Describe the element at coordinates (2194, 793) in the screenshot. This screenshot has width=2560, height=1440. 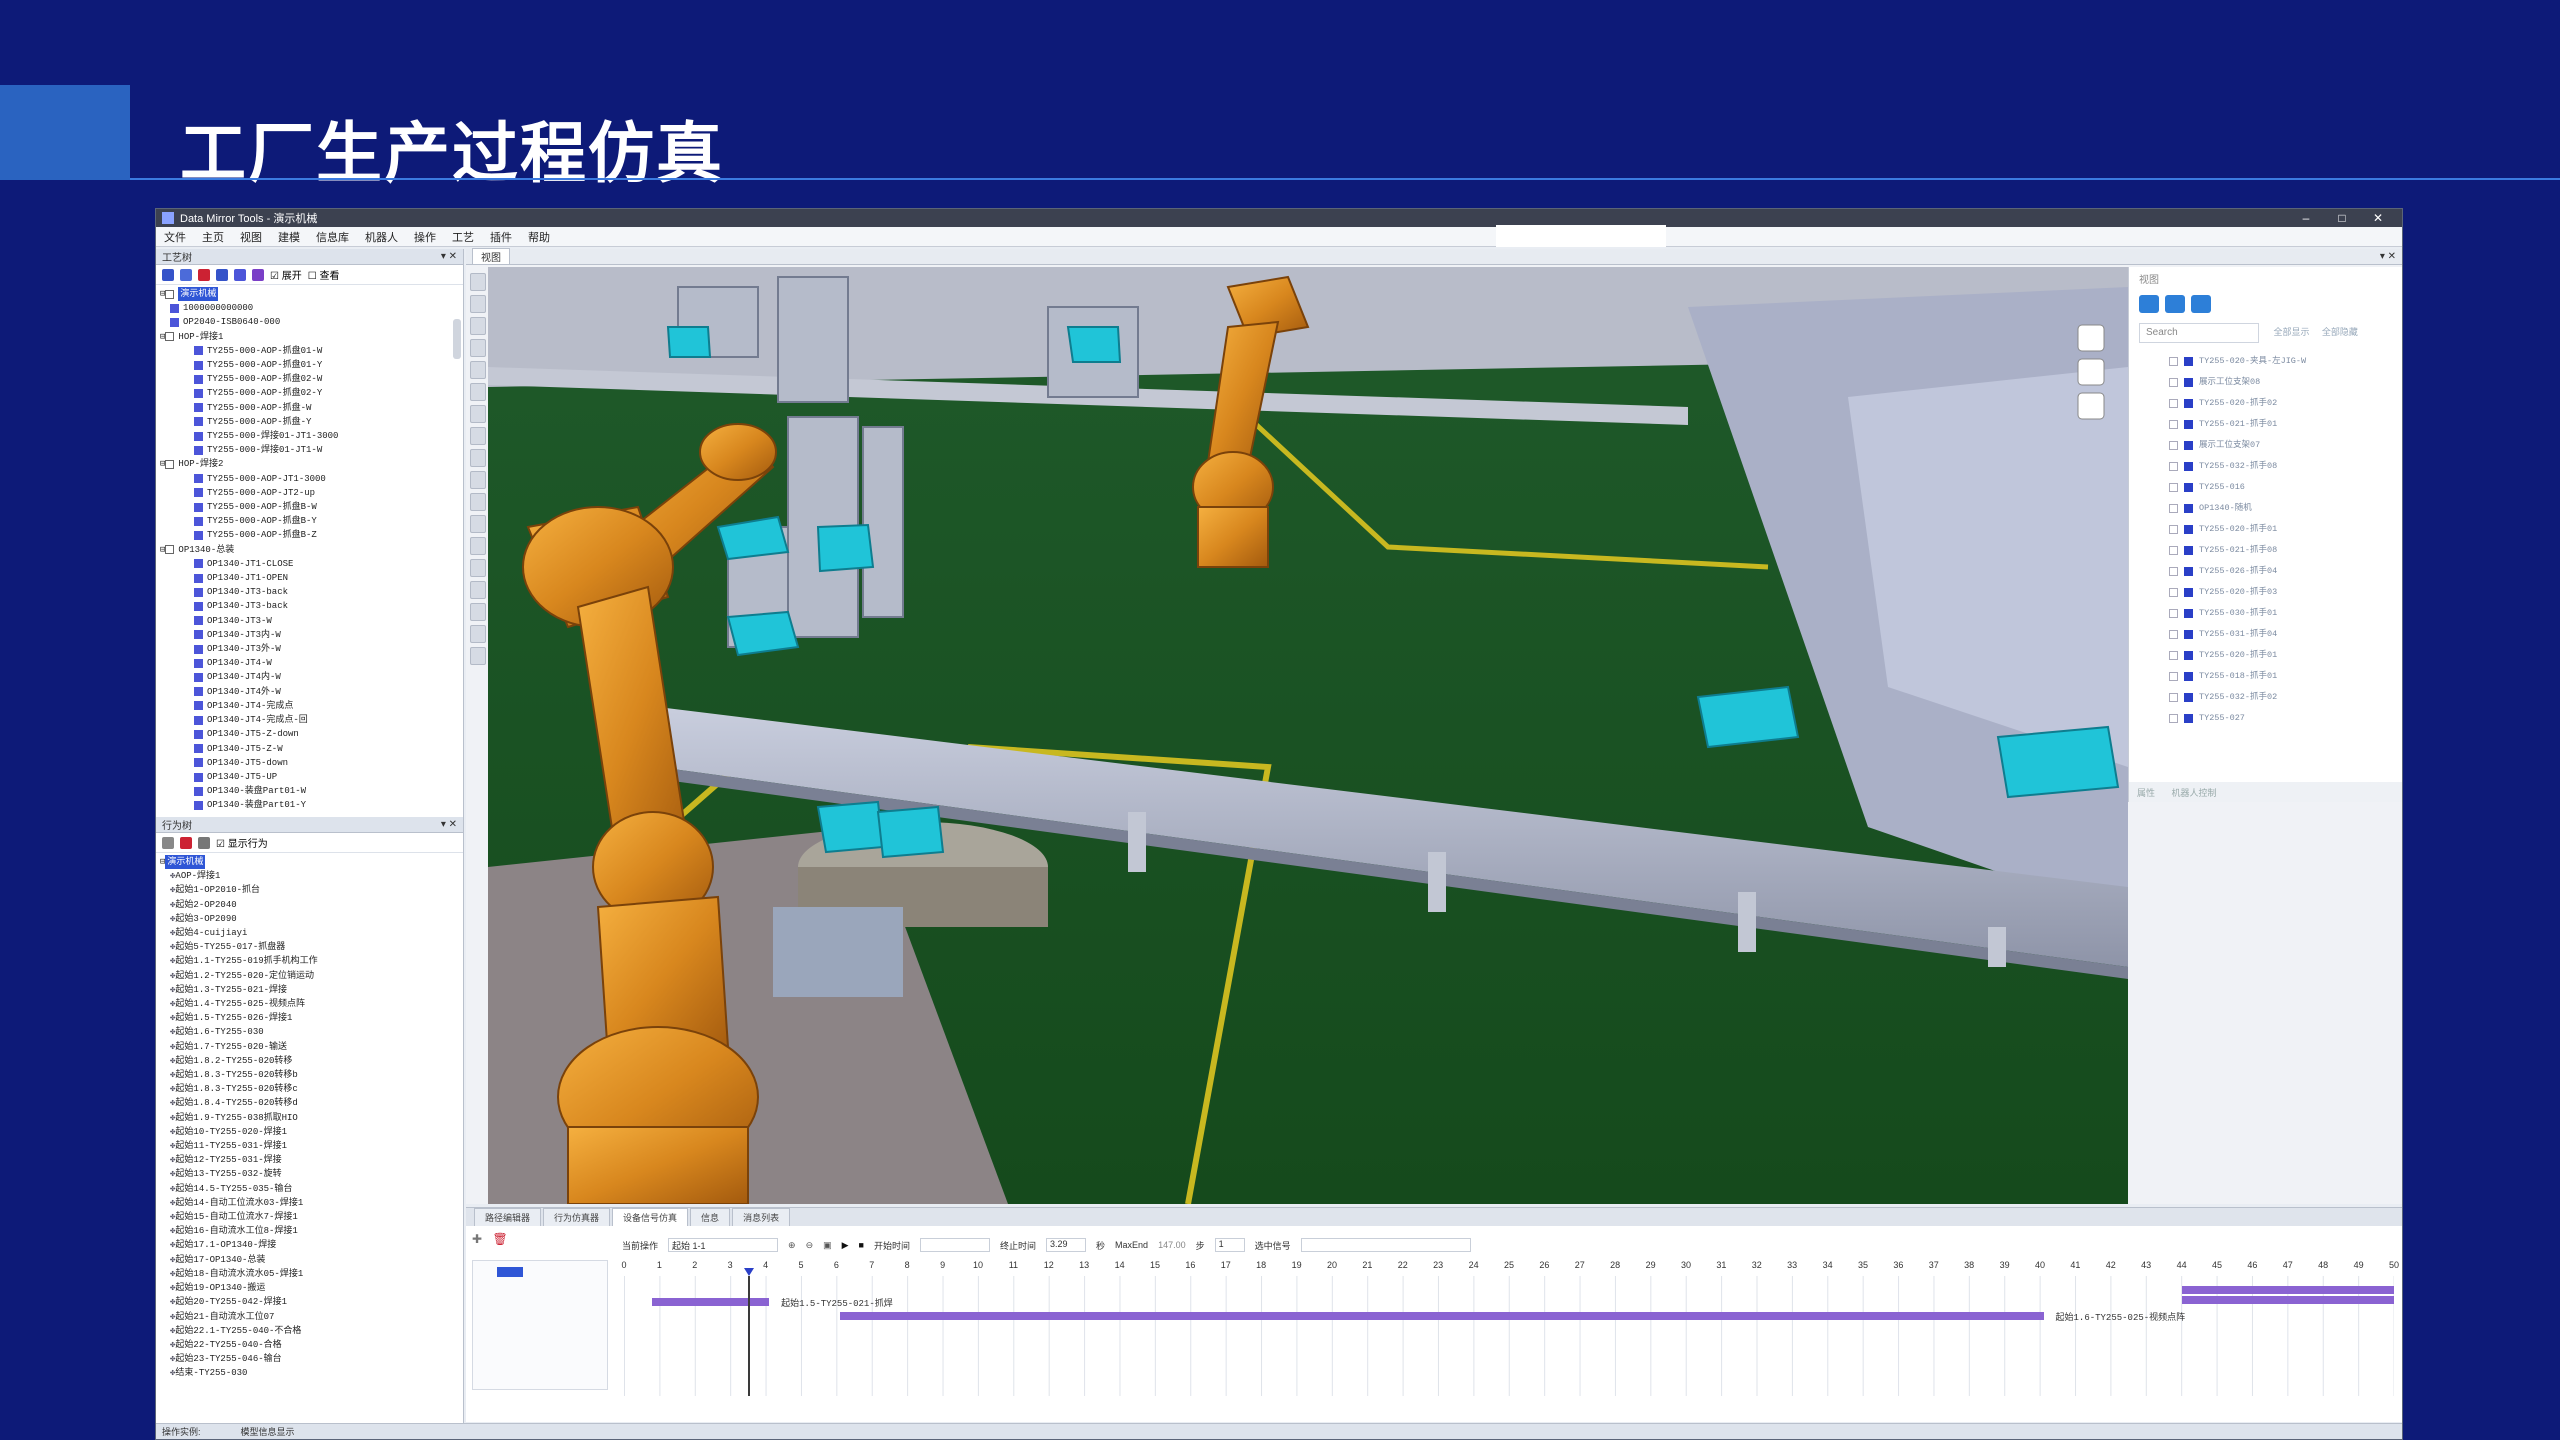
I see `robot-control-tab: 机器人控制` at that location.